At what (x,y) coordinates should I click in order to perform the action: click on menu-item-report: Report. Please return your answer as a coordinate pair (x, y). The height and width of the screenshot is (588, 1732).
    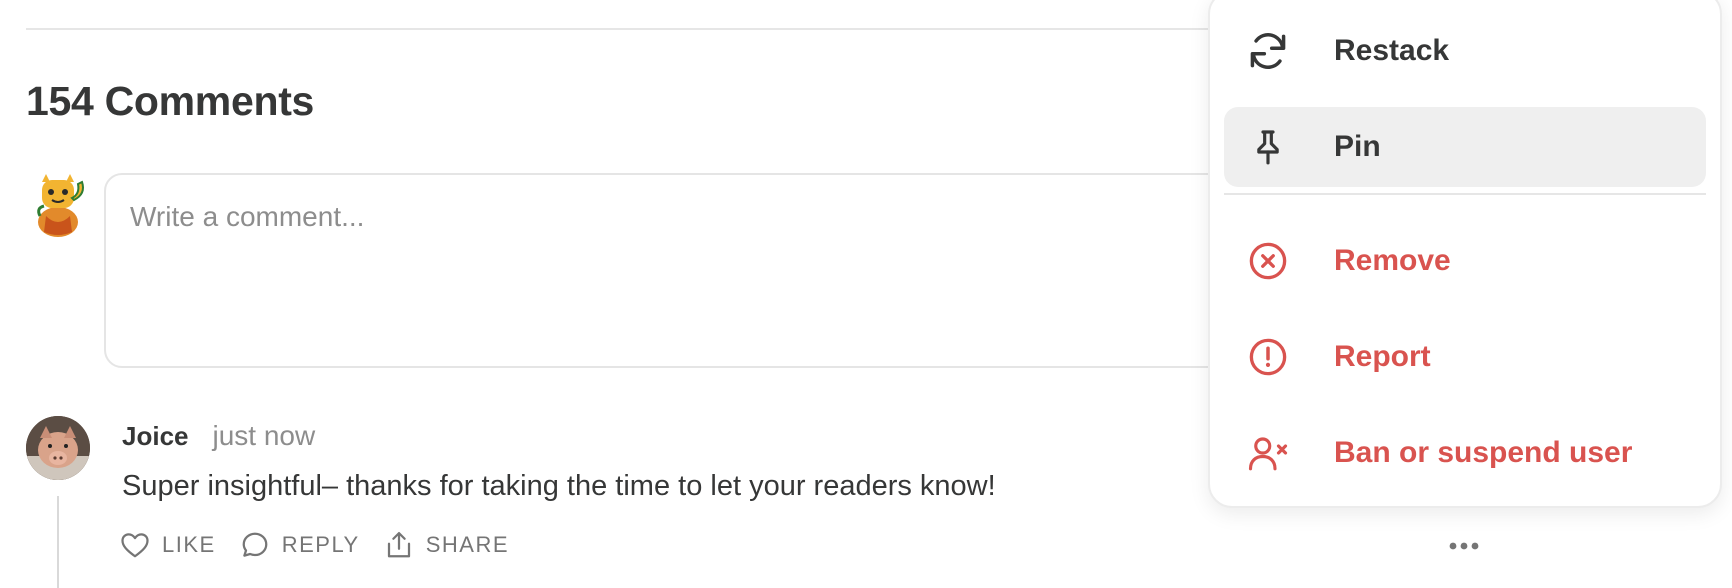
    Looking at the image, I should click on (1465, 357).